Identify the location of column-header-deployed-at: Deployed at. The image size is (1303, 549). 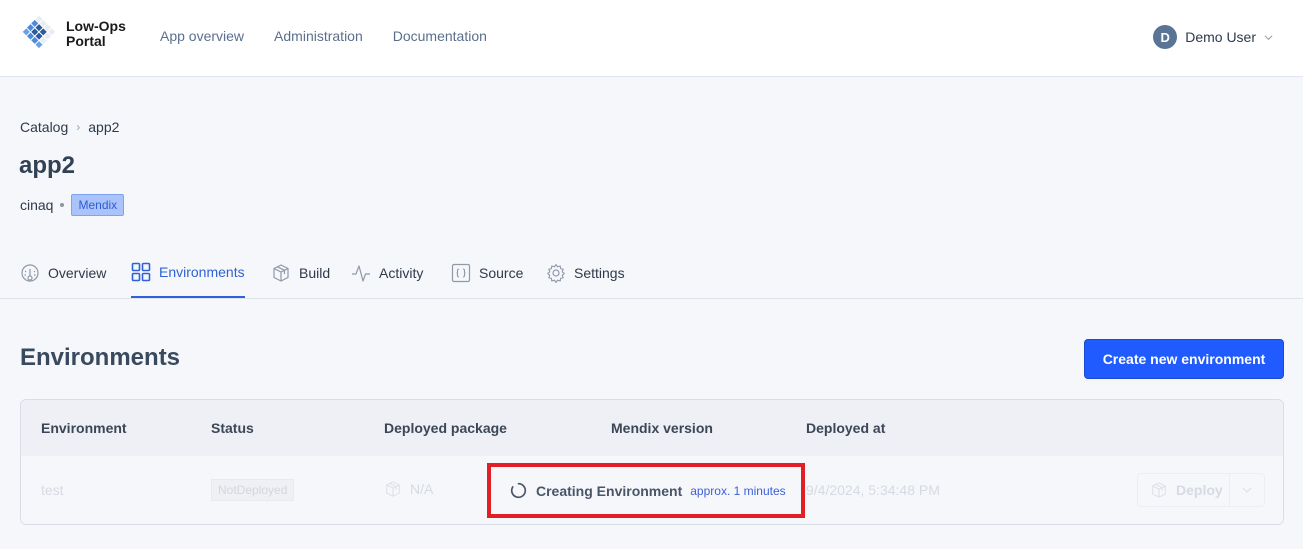
(846, 428).